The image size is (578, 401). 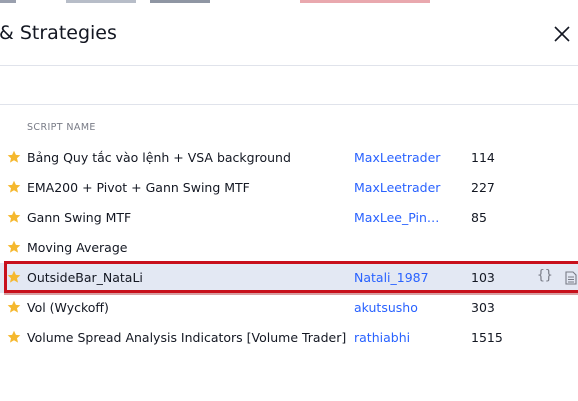 What do you see at coordinates (159, 157) in the screenshot?
I see `script-name: Bảng Quy tắc vào lệnh + VSA background` at bounding box center [159, 157].